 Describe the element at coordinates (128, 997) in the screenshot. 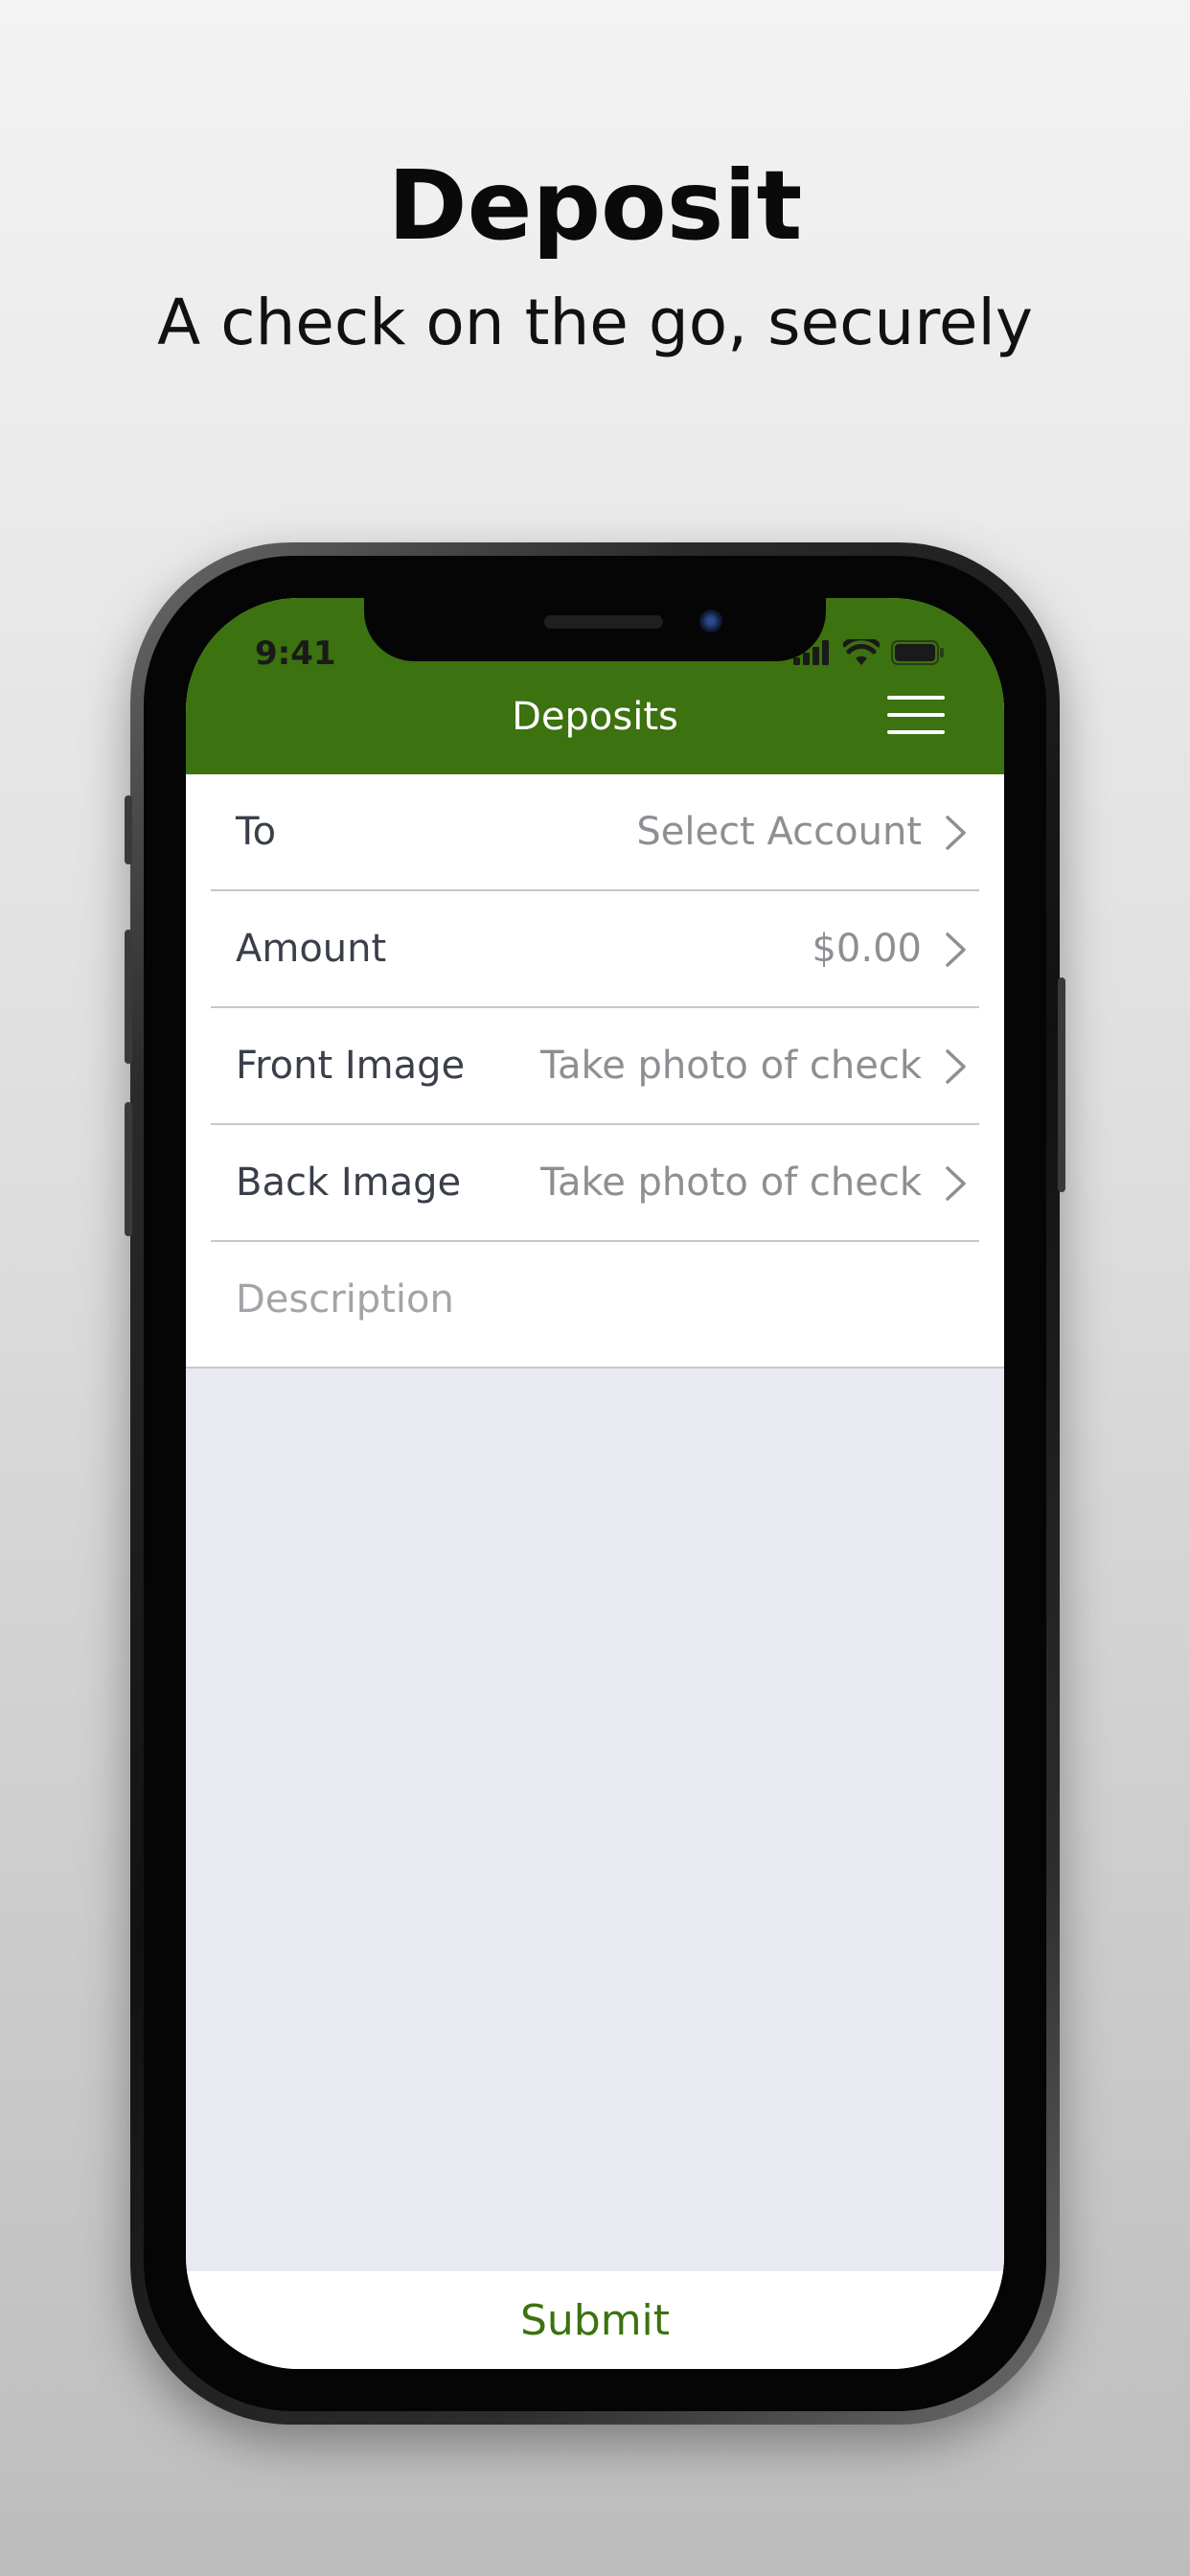

I see `volume-up-button` at that location.